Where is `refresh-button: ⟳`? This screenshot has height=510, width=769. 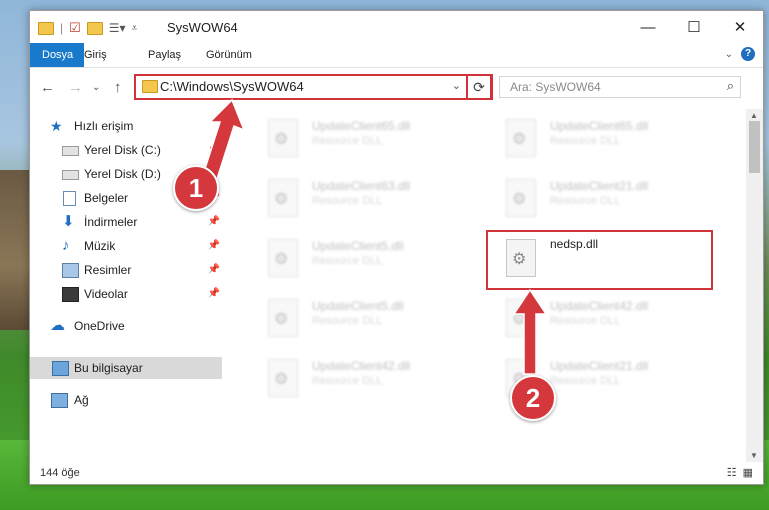 refresh-button: ⟳ is located at coordinates (479, 87).